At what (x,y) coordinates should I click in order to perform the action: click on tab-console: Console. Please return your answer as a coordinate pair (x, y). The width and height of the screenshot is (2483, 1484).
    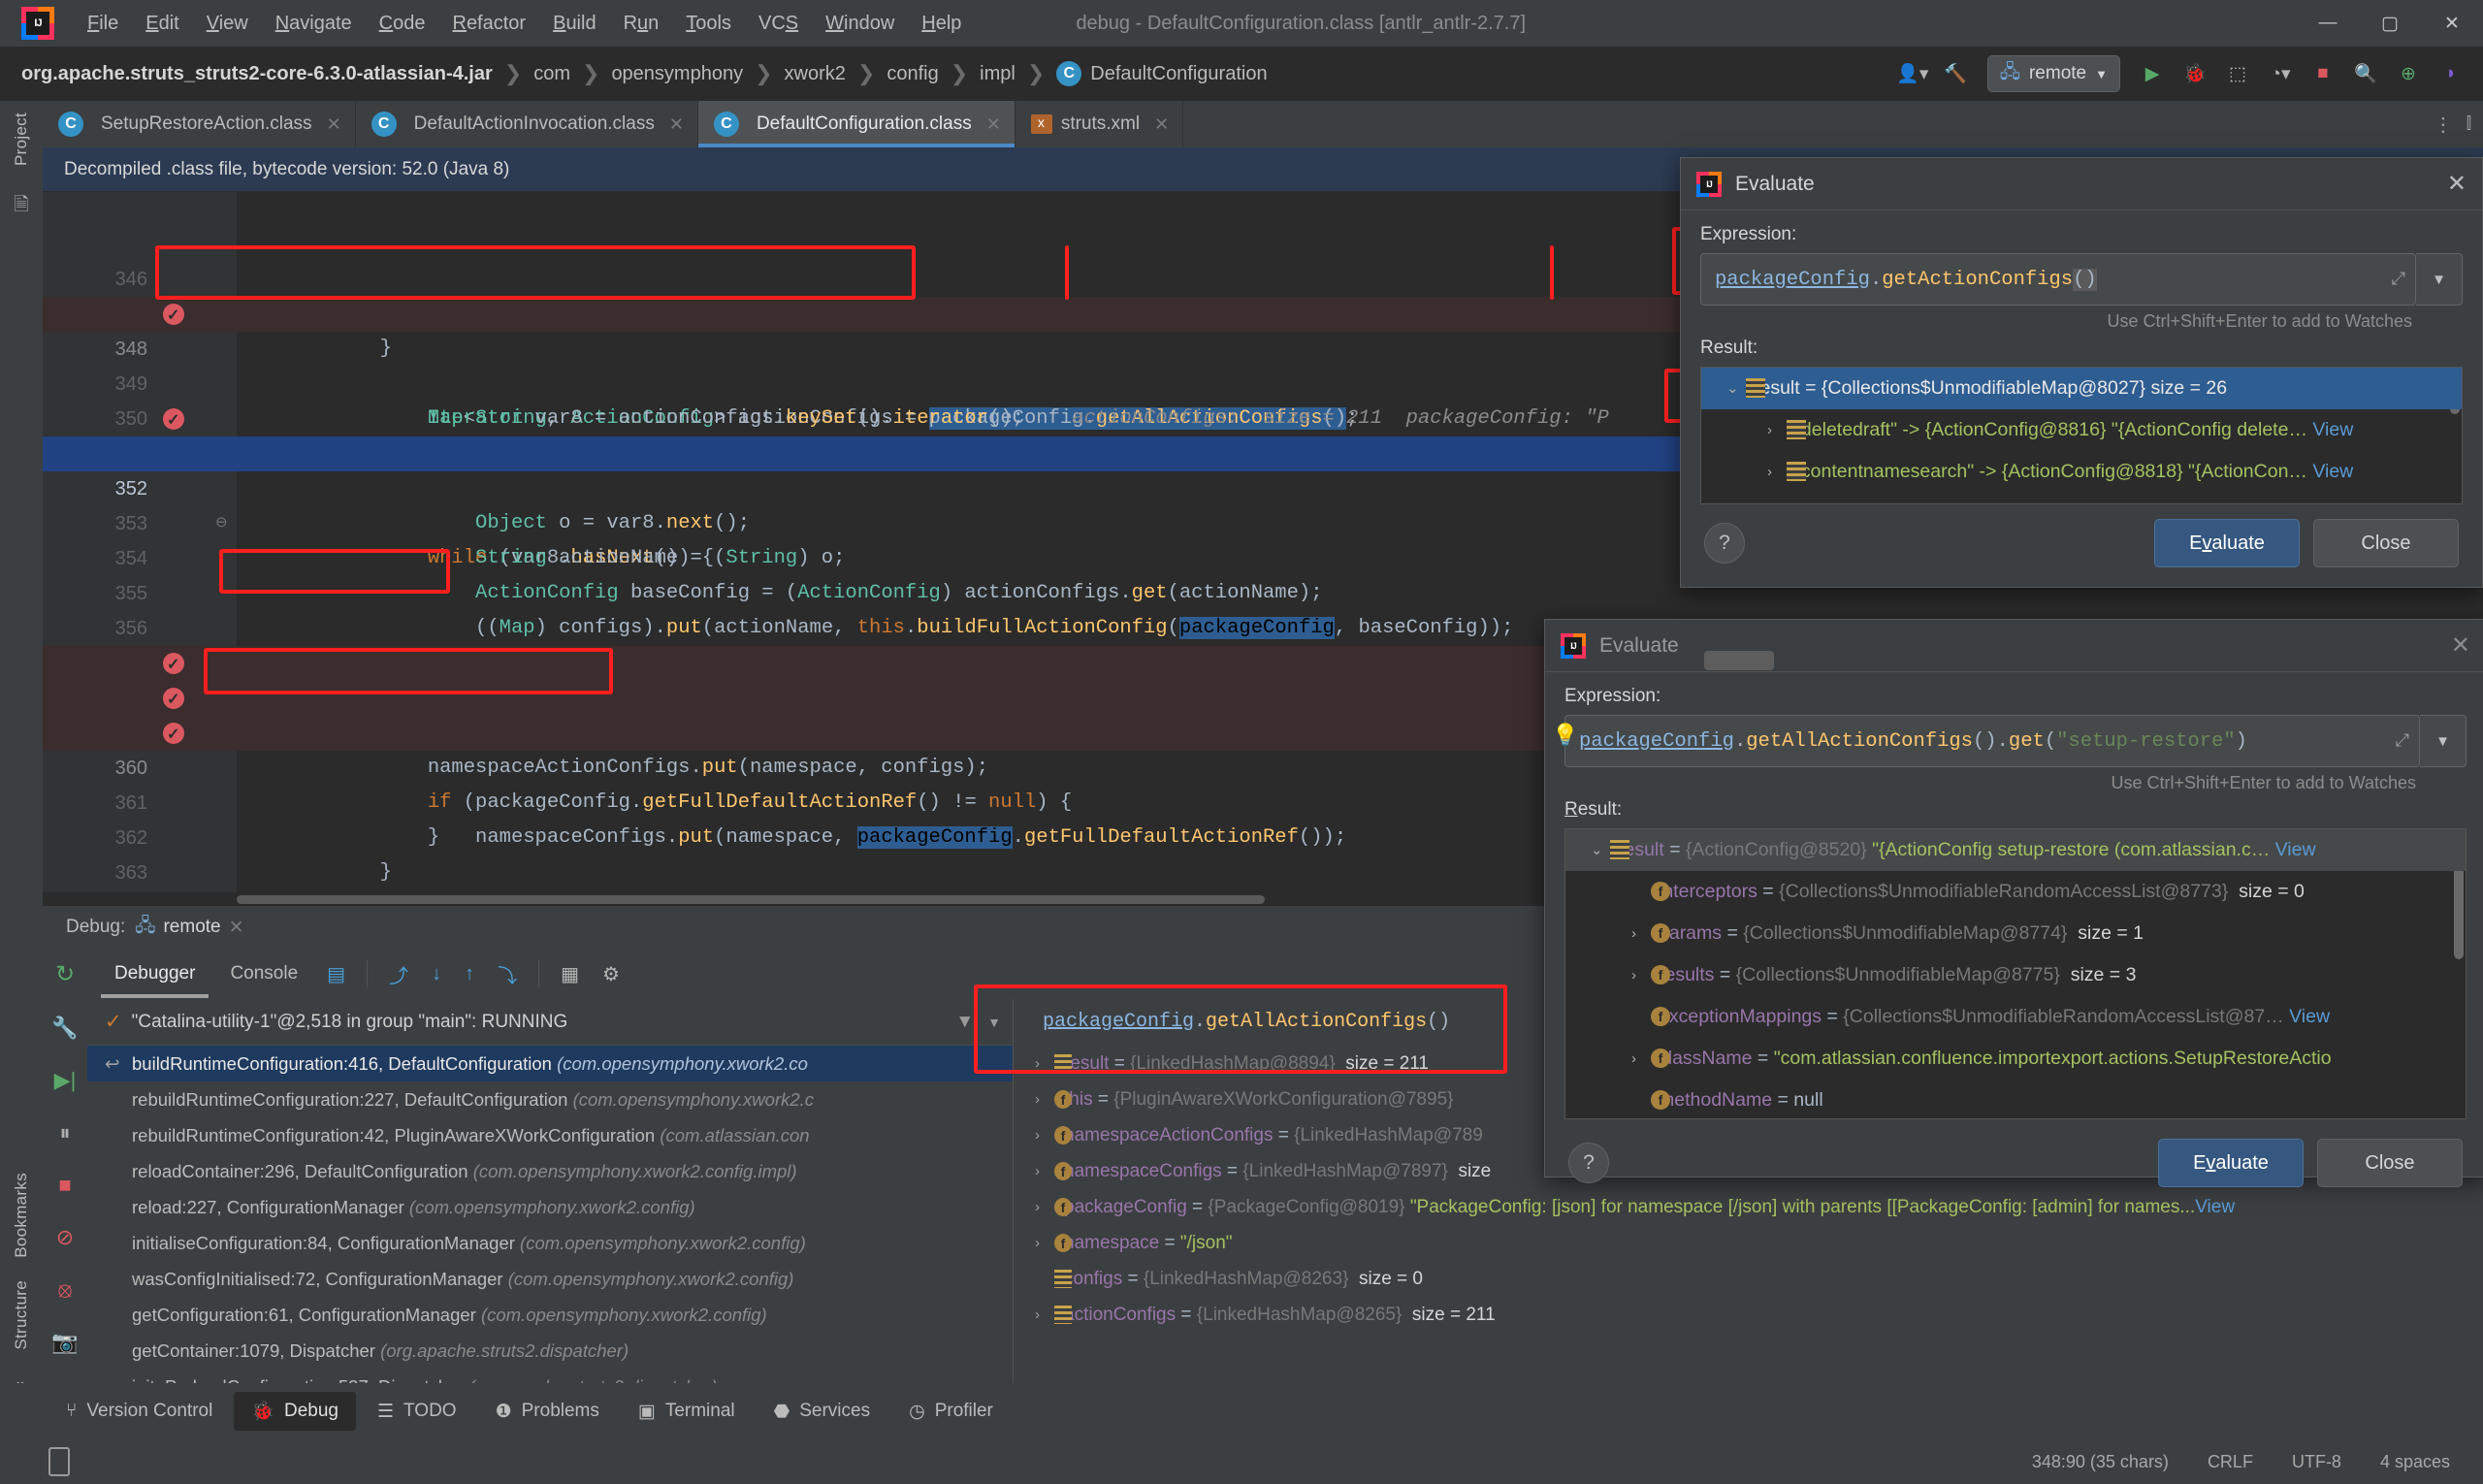
    Looking at the image, I should click on (264, 974).